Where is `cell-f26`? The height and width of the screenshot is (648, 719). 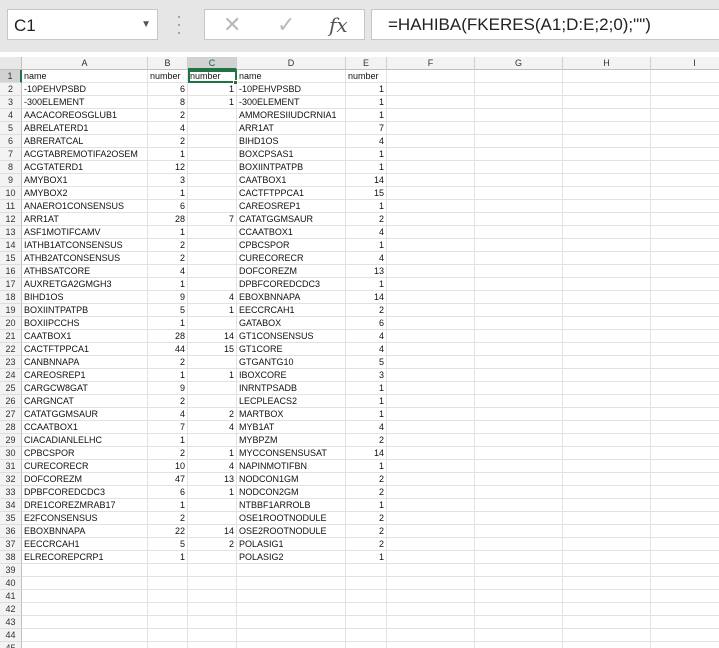 cell-f26 is located at coordinates (431, 401).